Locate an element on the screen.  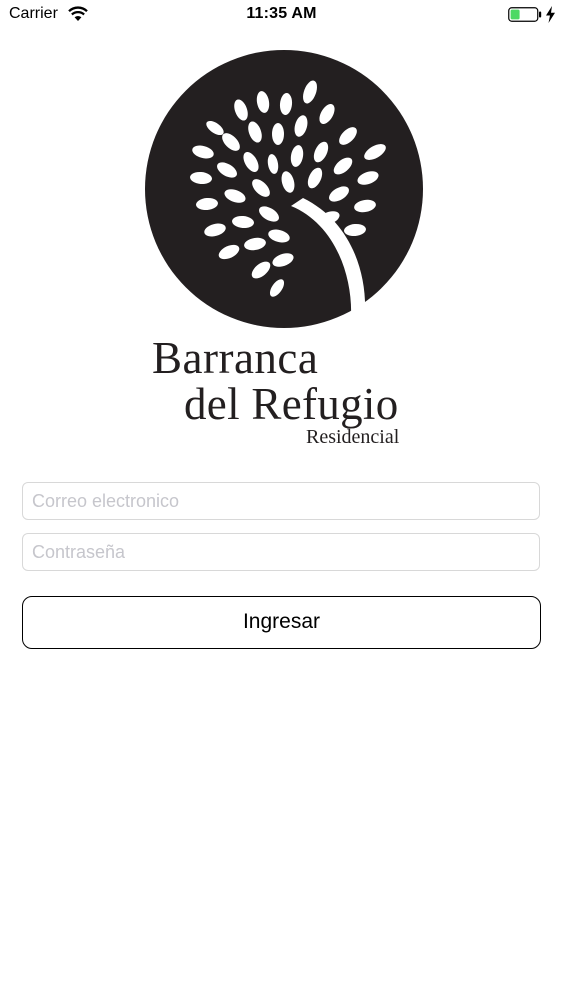
status-time: 11:35 AM is located at coordinates (281, 13).